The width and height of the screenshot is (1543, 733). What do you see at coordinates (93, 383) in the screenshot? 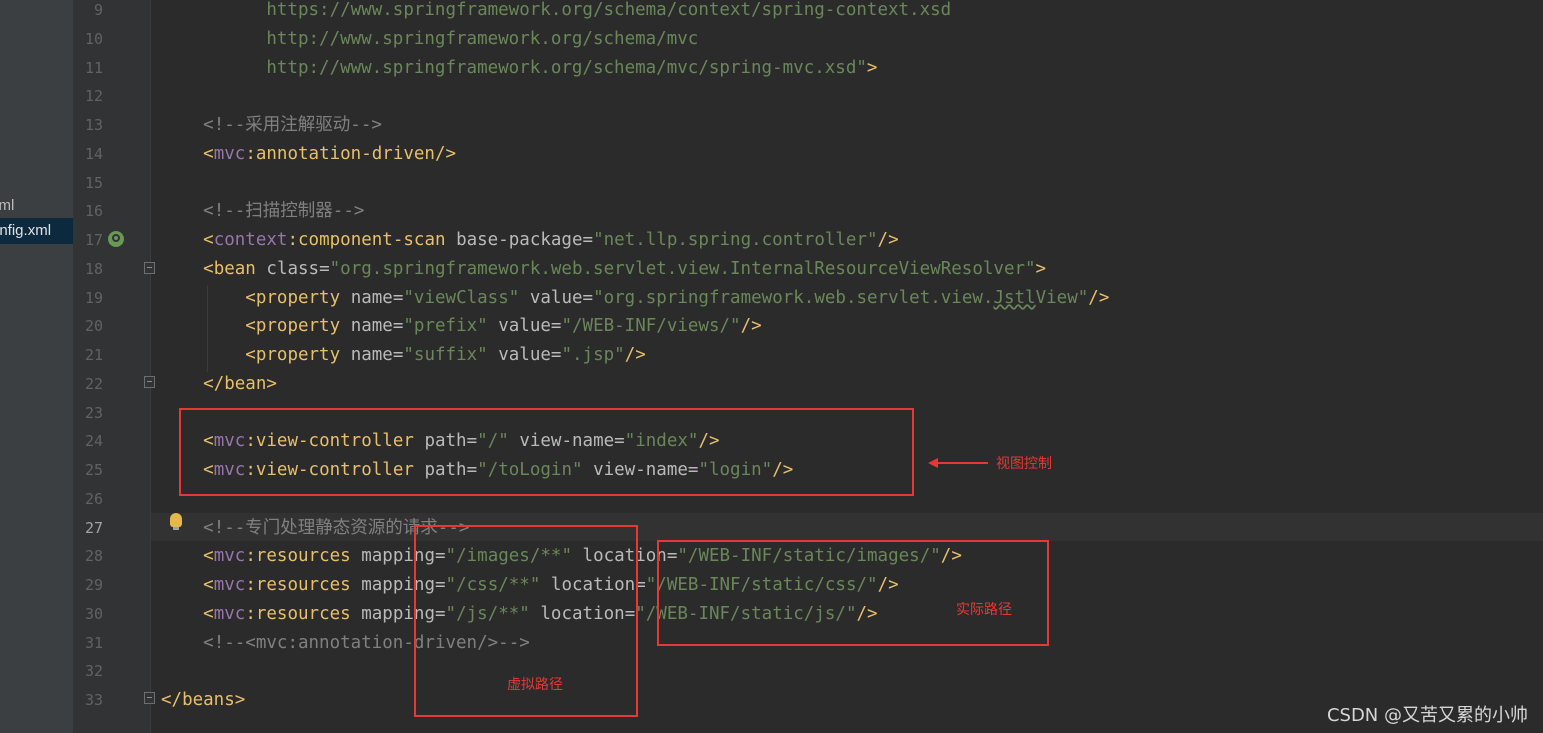
I see `line-number: 22` at bounding box center [93, 383].